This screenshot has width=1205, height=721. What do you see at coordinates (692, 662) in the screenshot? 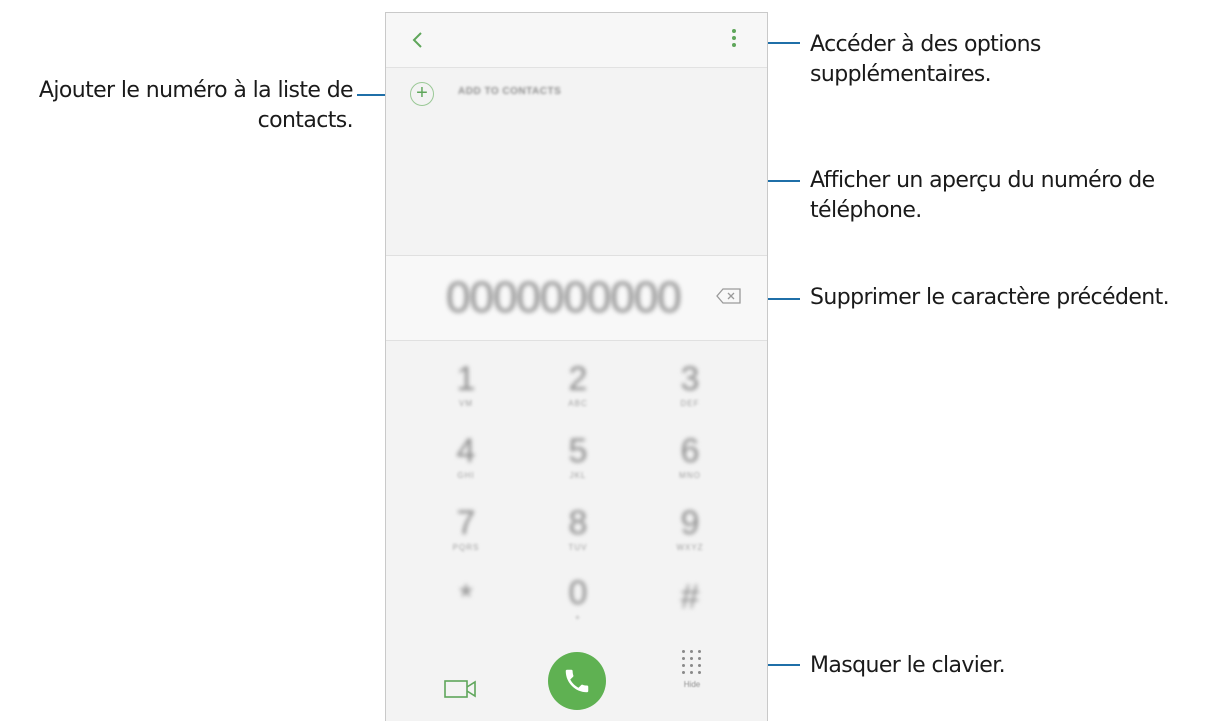
I see `keypad-hide-icon` at bounding box center [692, 662].